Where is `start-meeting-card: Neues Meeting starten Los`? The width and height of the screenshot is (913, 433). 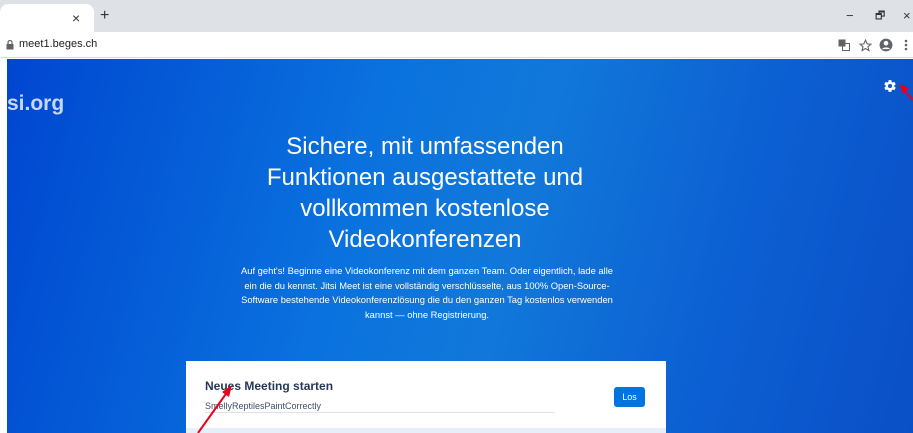 start-meeting-card: Neues Meeting starten Los is located at coordinates (426, 397).